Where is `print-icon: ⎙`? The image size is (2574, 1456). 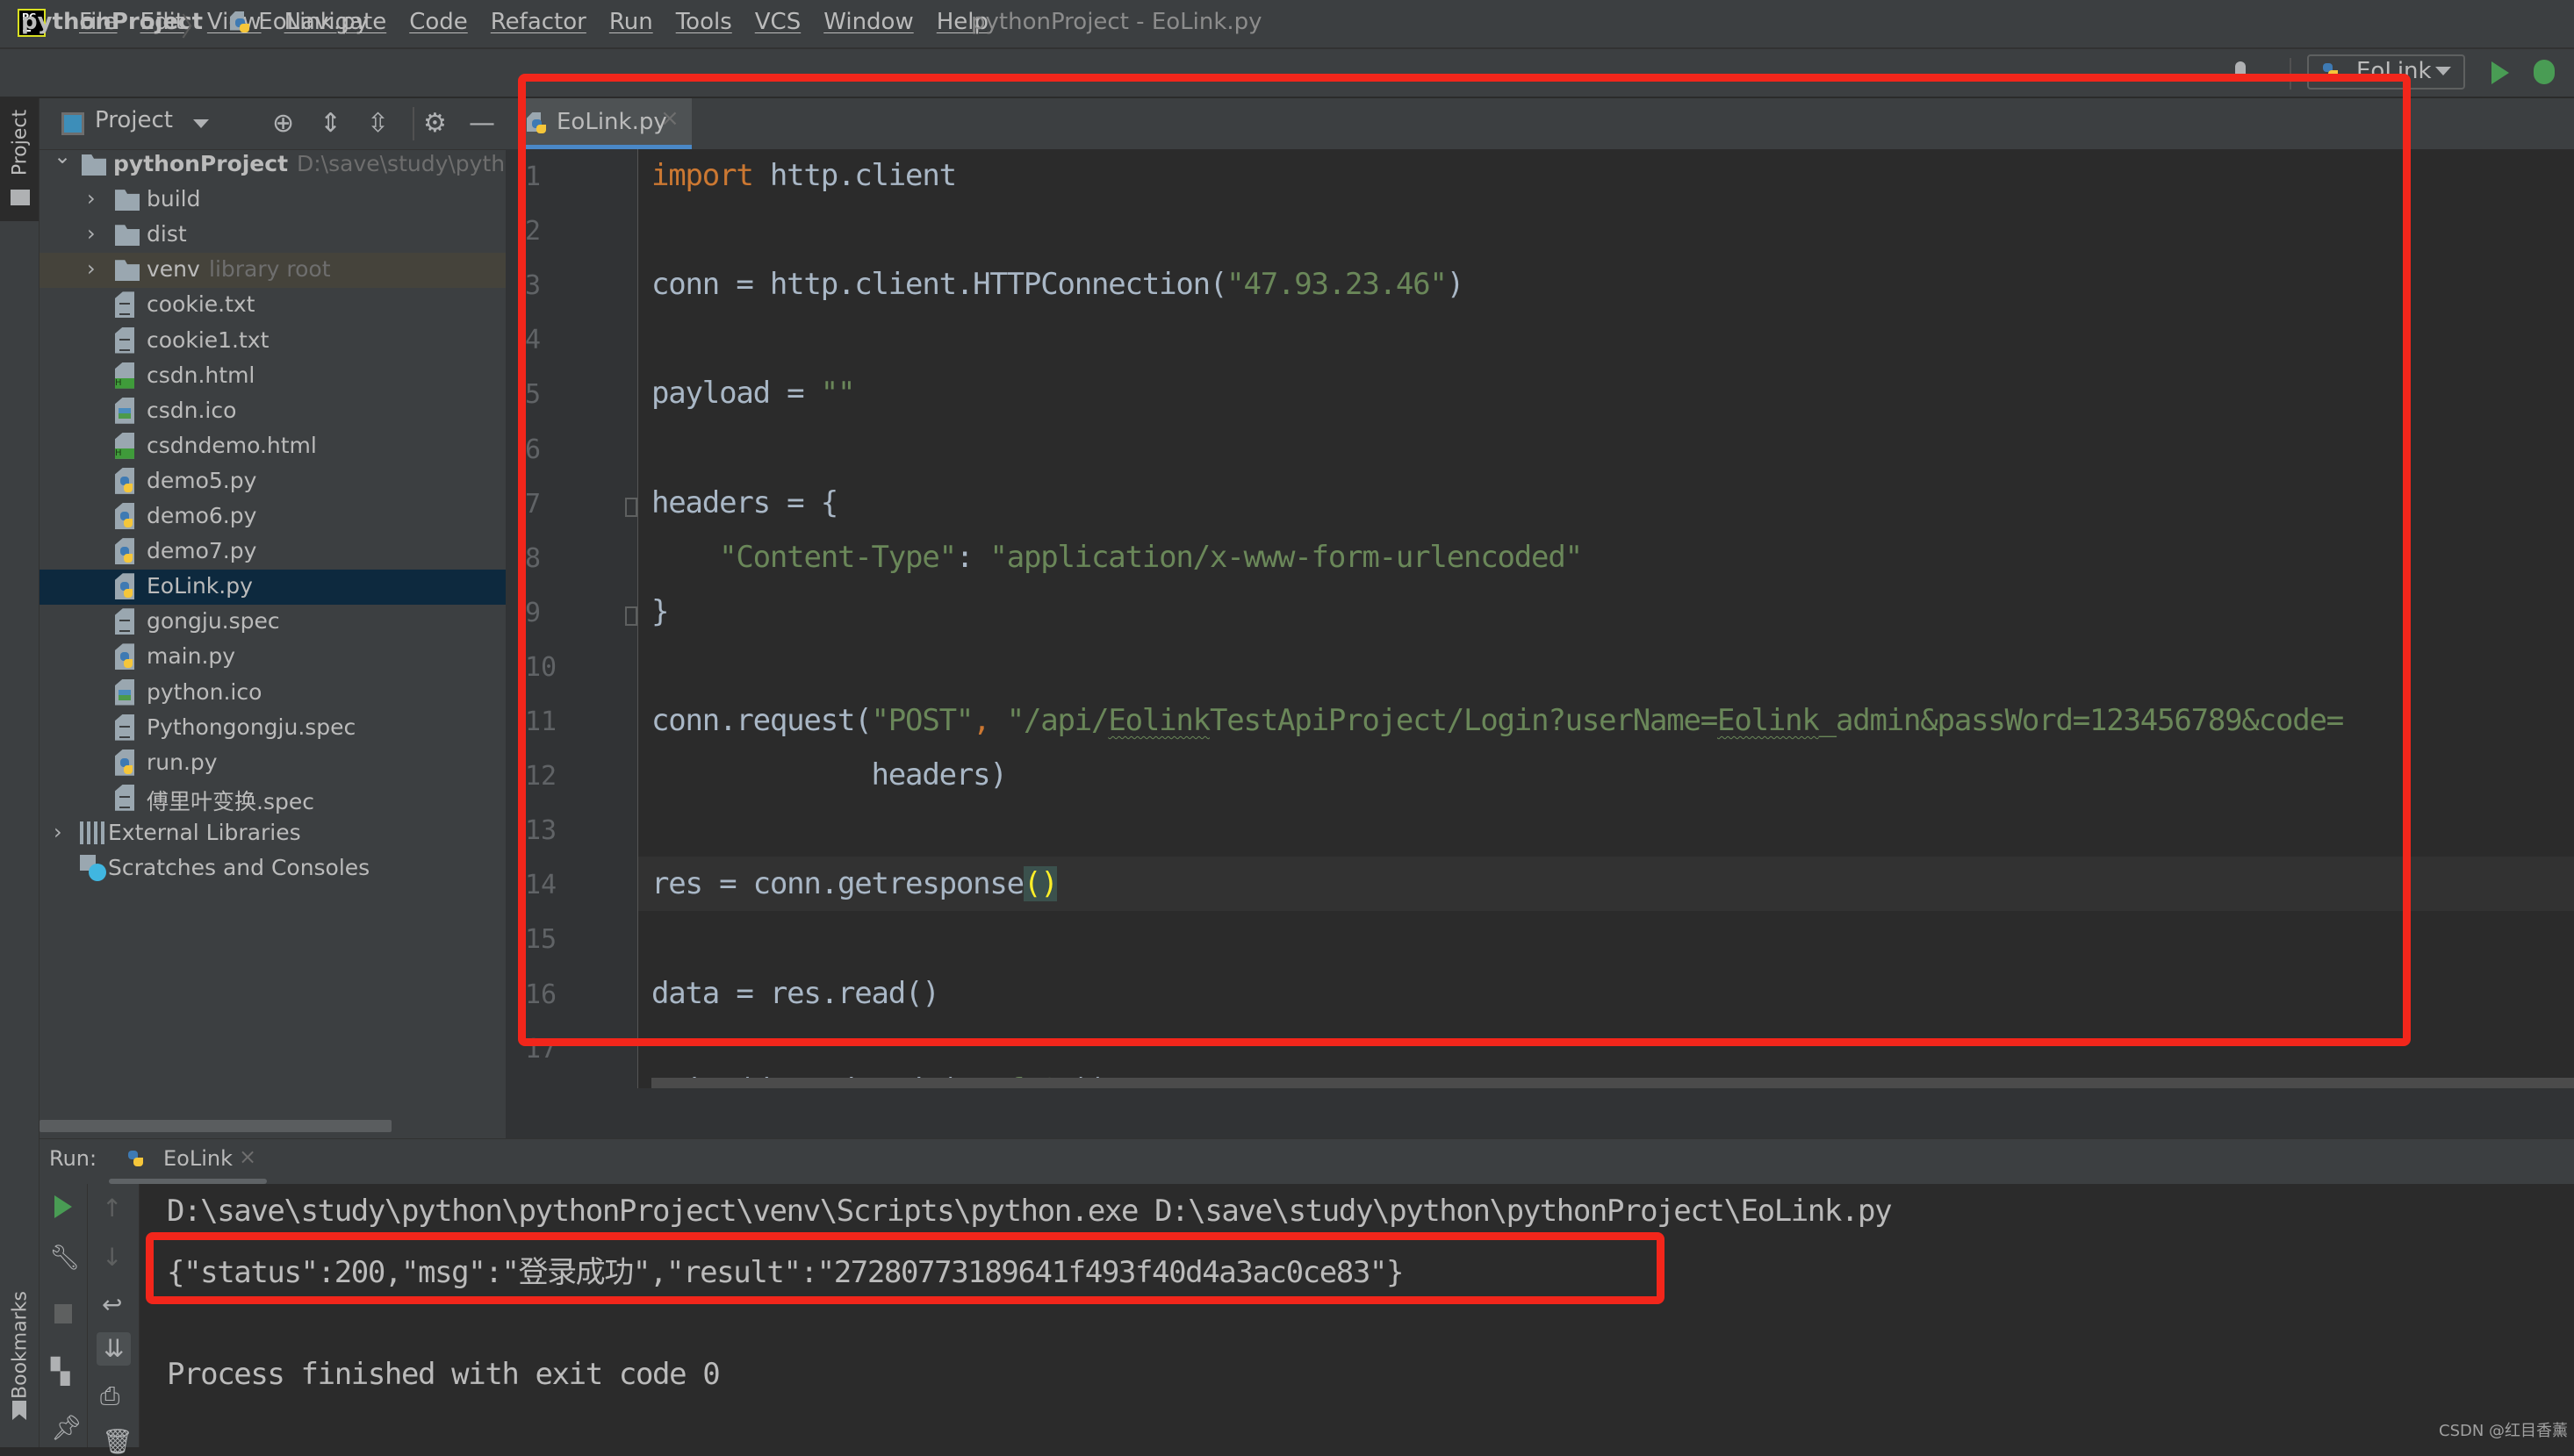
print-icon: ⎙ is located at coordinates (109, 1396).